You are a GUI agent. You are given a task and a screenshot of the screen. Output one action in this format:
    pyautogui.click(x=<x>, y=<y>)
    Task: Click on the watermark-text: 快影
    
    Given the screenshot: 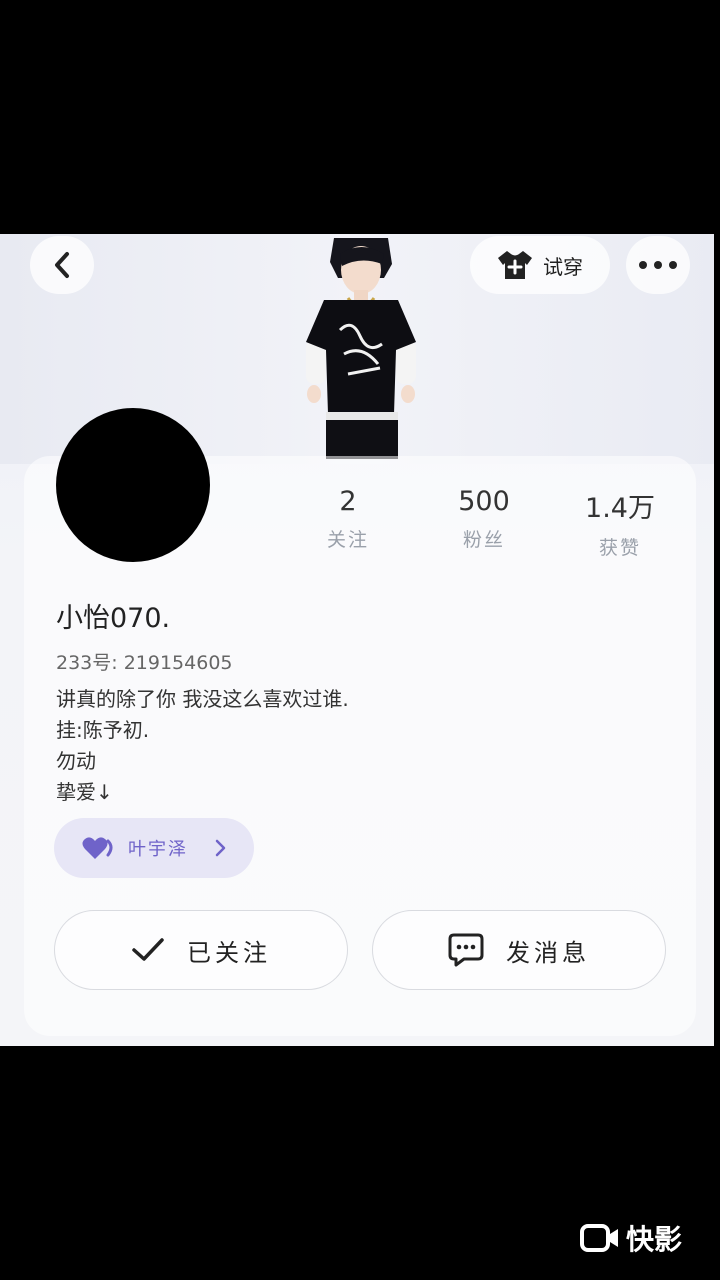 What is the action you would take?
    pyautogui.click(x=654, y=1239)
    